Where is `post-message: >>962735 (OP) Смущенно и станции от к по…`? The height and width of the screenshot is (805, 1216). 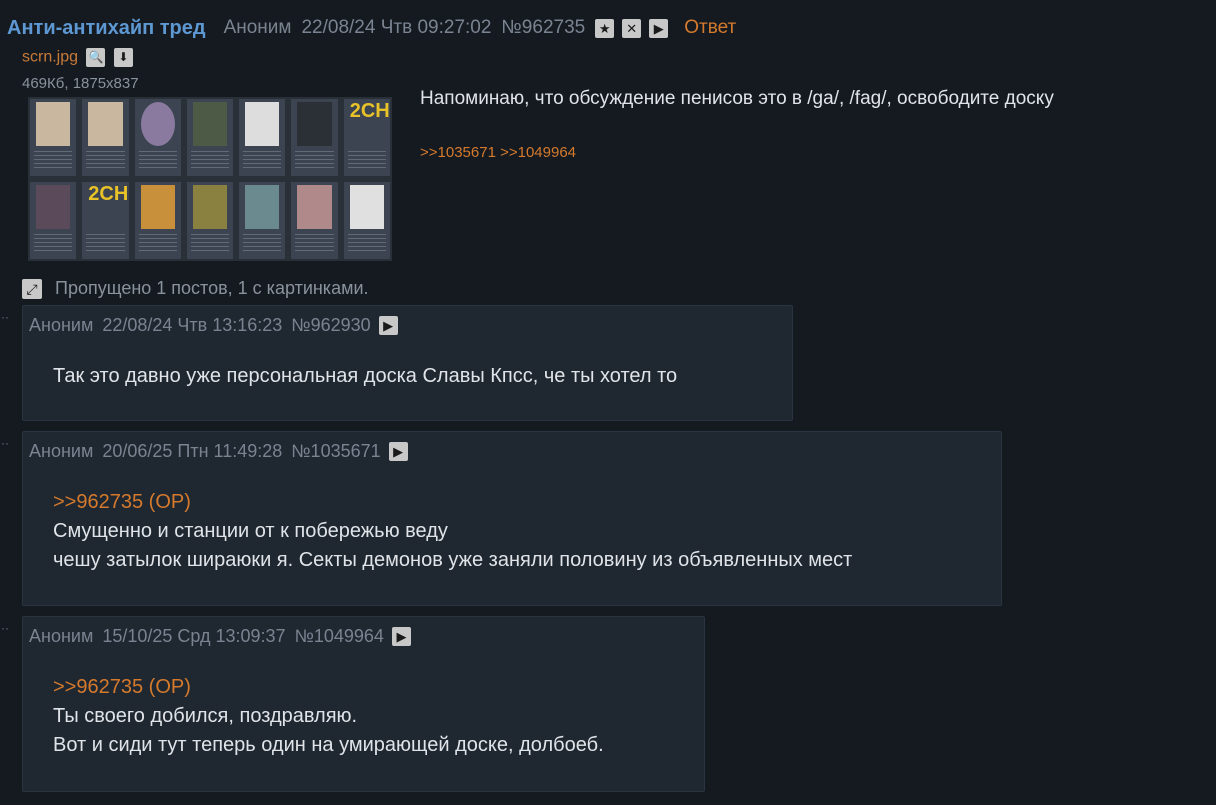 post-message: >>962735 (OP) Смущенно и станции от к по… is located at coordinates (452, 531).